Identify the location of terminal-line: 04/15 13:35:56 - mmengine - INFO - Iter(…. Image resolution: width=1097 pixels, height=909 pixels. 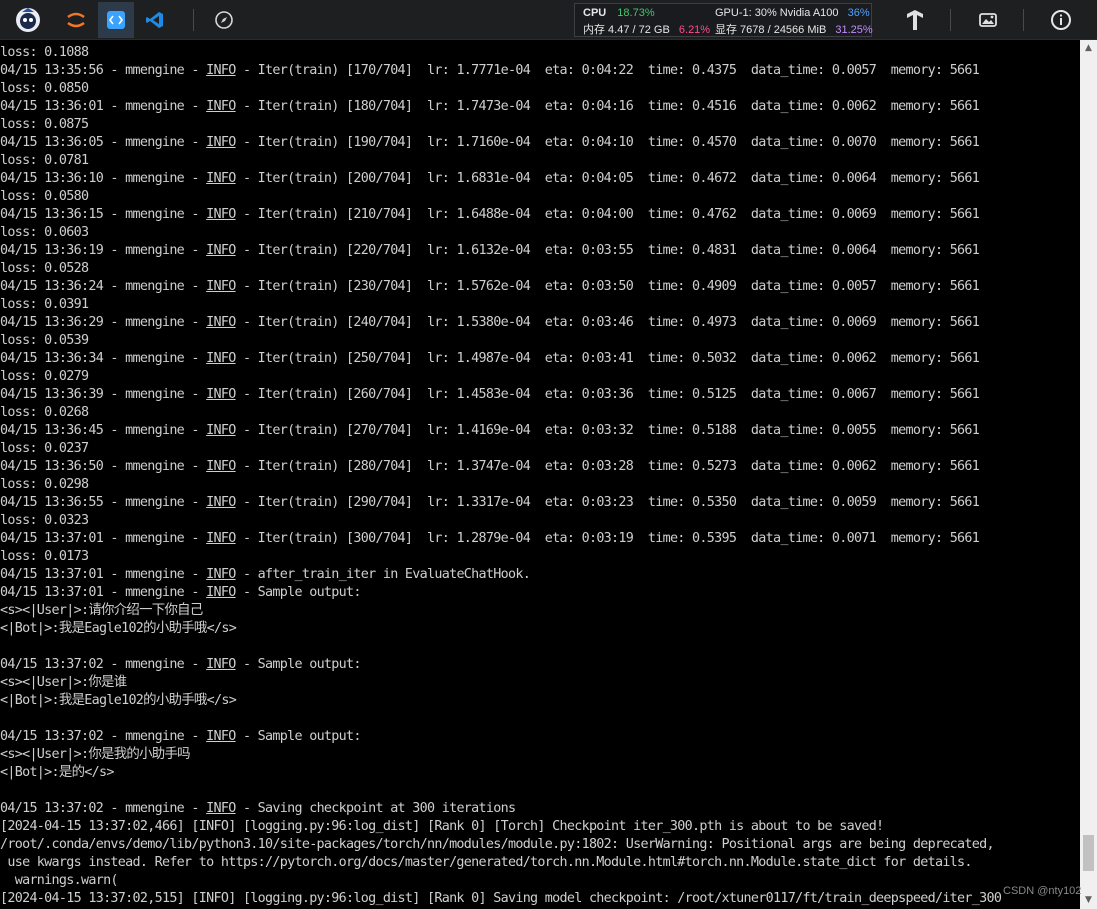
(490, 70).